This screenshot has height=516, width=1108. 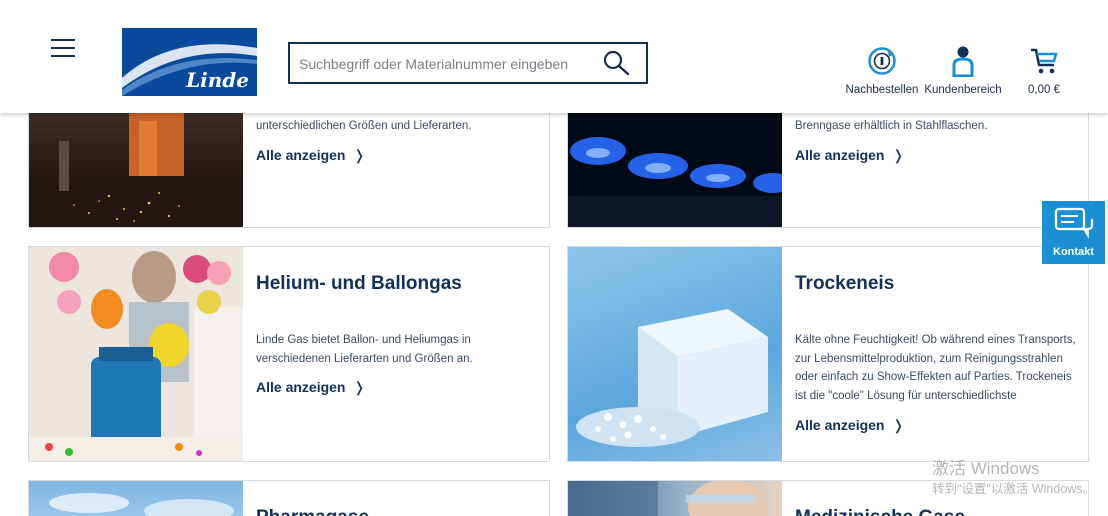 I want to click on user-icon, so click(x=963, y=61).